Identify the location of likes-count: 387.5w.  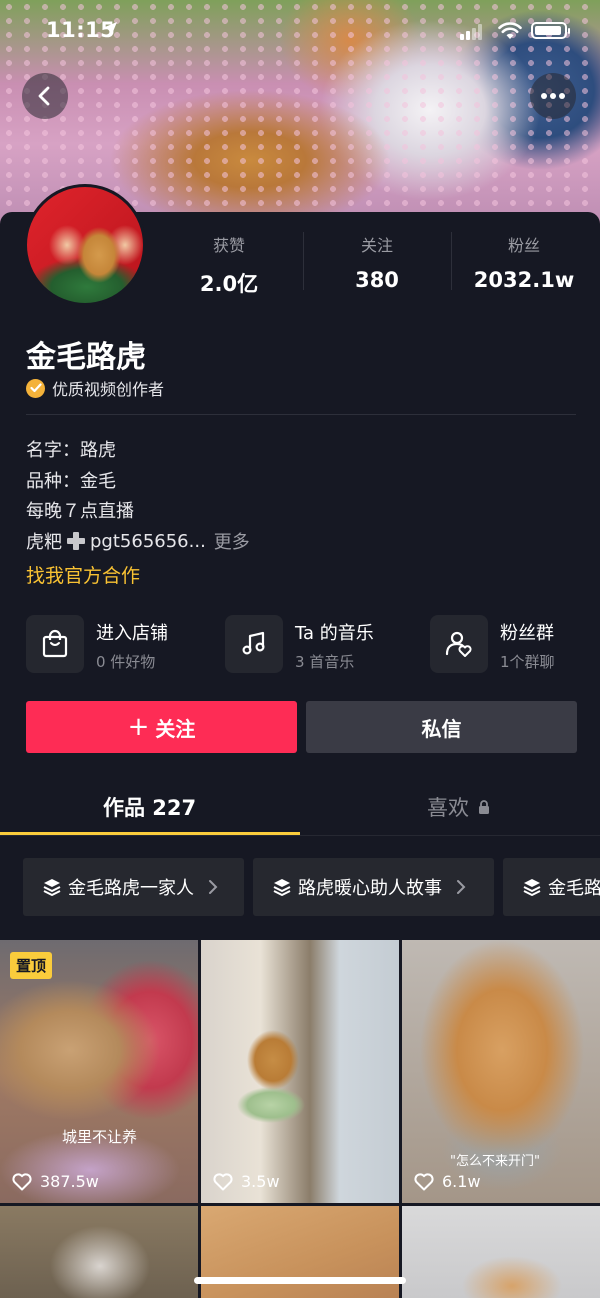
(69, 1181).